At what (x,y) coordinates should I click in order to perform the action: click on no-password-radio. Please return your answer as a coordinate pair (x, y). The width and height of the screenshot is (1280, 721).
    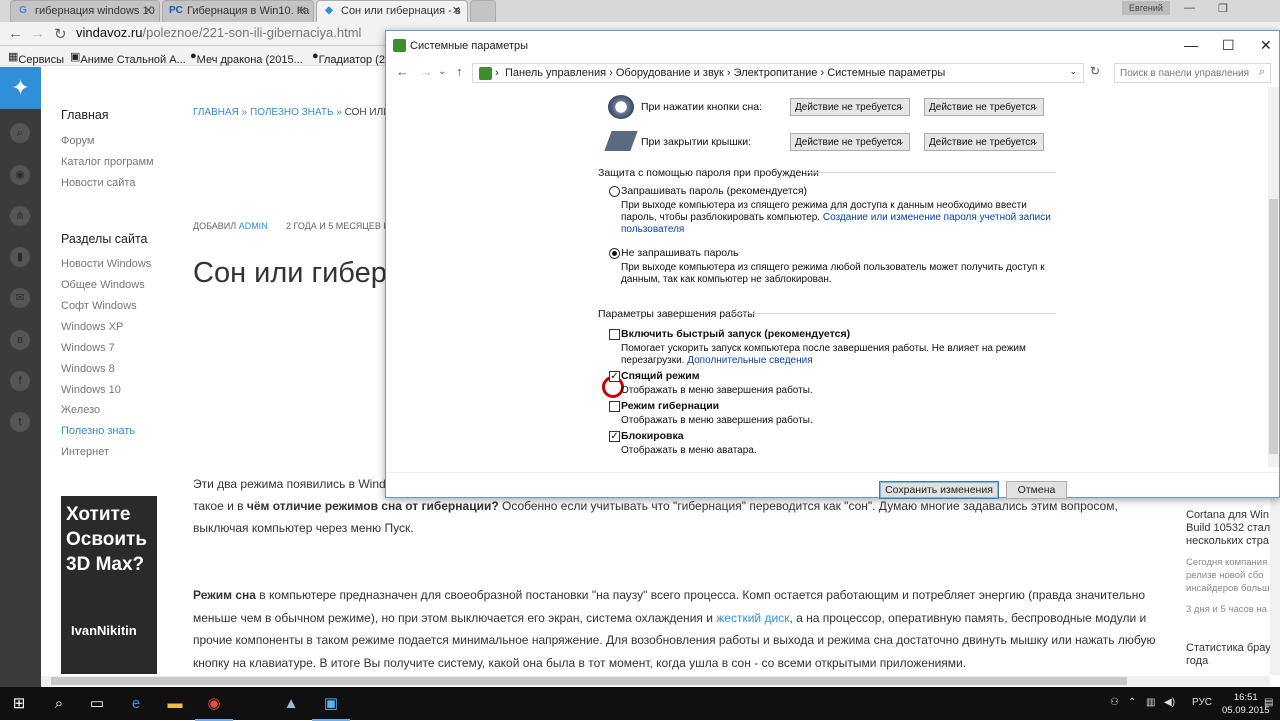
    Looking at the image, I should click on (614, 253).